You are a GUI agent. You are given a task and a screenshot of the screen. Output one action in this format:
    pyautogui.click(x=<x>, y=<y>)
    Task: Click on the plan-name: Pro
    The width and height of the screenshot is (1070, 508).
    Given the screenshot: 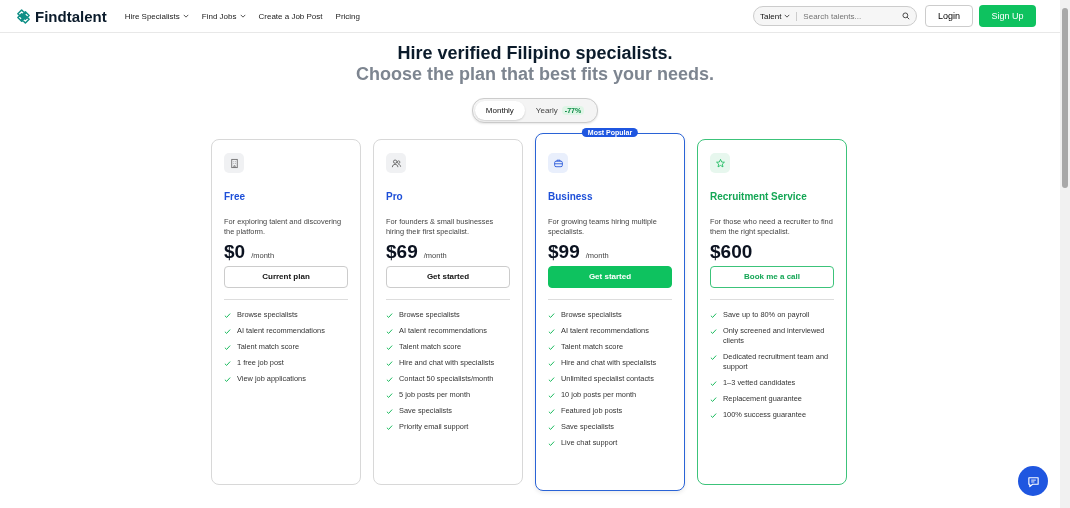 What is the action you would take?
    pyautogui.click(x=395, y=196)
    